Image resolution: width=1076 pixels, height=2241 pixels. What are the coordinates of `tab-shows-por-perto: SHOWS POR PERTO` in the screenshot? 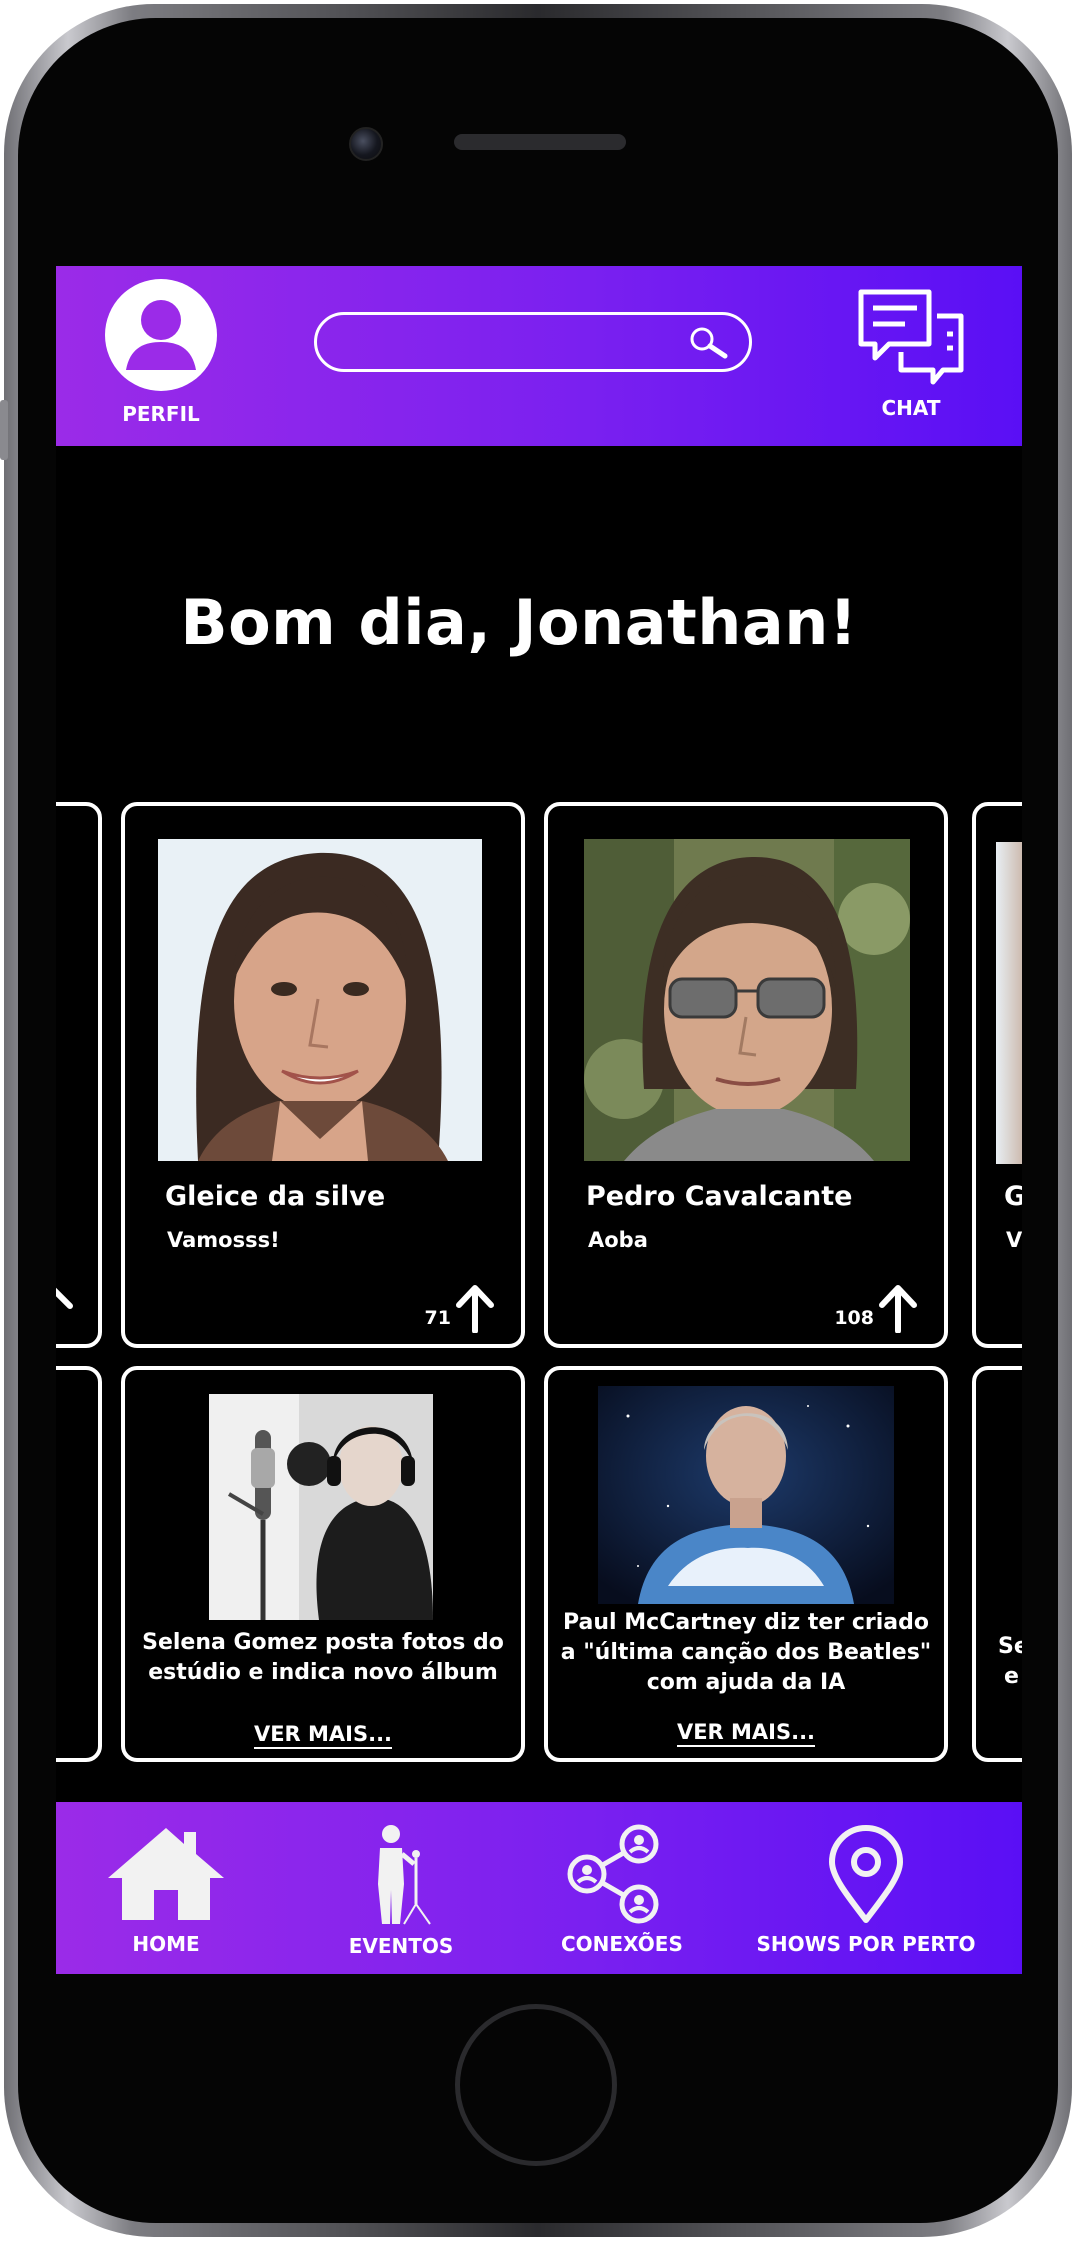 It's located at (866, 1890).